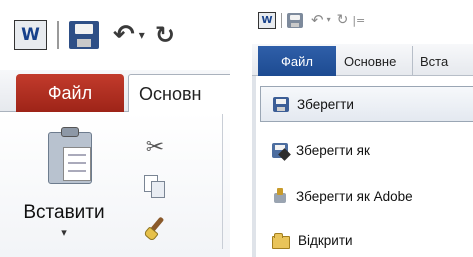 The height and width of the screenshot is (257, 473). I want to click on tab-home: Основн, so click(179, 93).